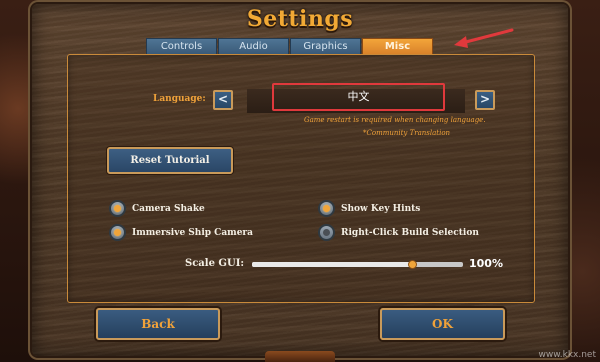 This screenshot has width=600, height=362. I want to click on right-click-build-selection-option: Right-Click Build Selection, so click(398, 232).